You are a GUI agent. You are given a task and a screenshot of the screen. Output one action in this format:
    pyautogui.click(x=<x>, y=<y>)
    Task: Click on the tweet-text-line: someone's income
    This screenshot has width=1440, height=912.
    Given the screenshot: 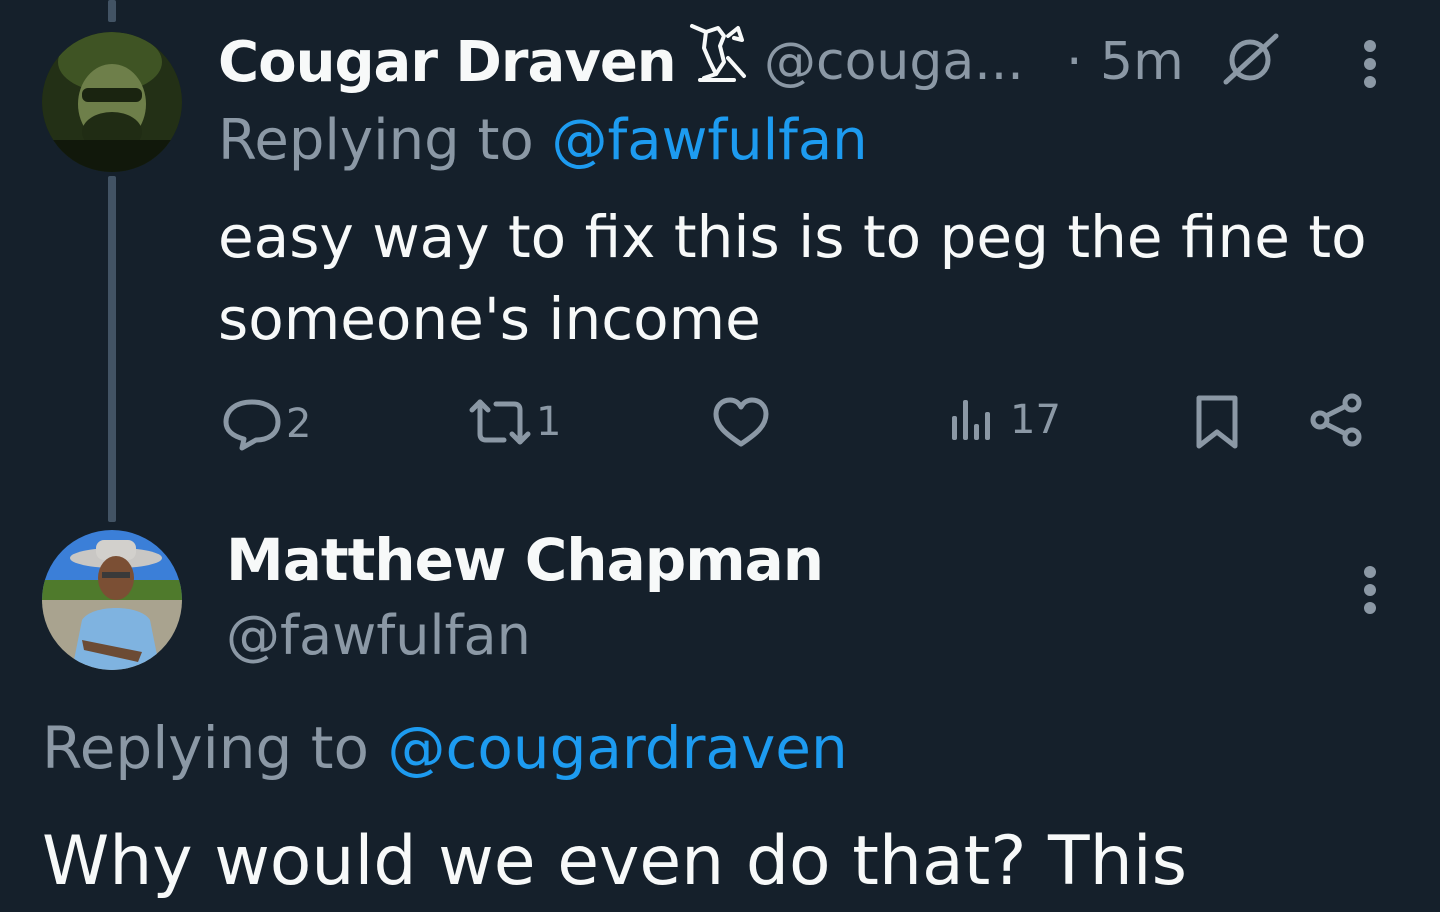 What is the action you would take?
    pyautogui.click(x=489, y=319)
    